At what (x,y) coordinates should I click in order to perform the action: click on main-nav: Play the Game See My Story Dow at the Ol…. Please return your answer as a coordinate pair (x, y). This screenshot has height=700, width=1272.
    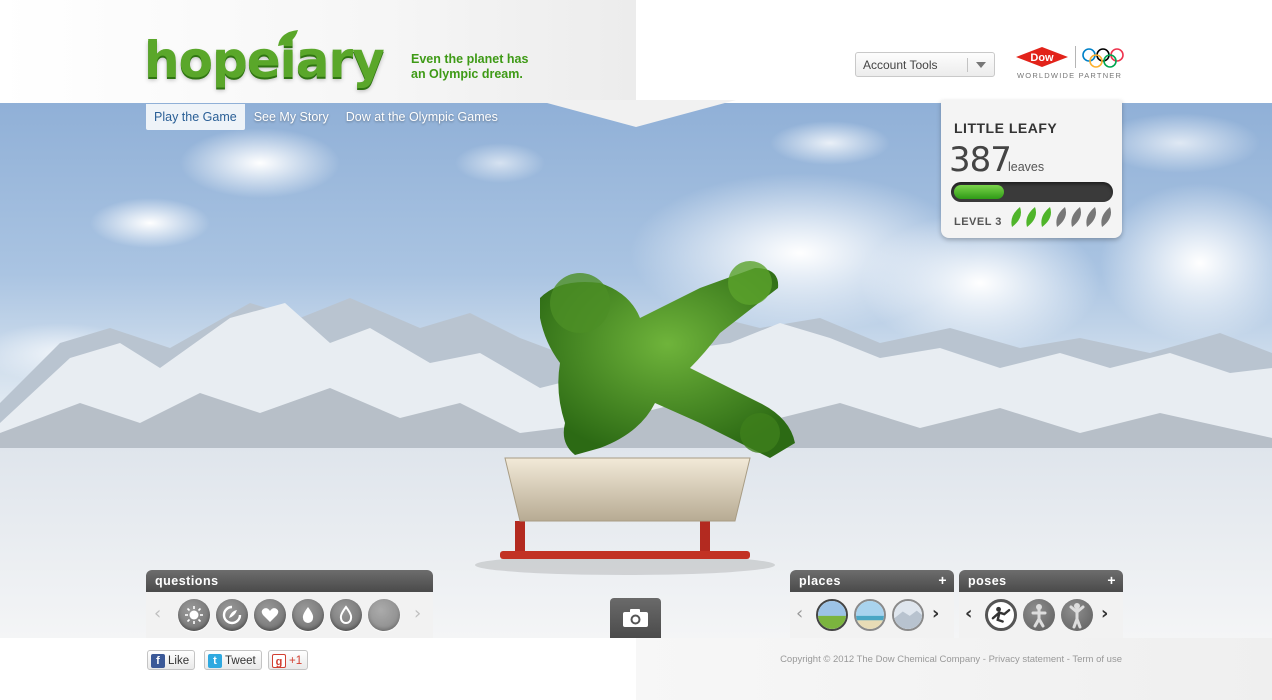
    Looking at the image, I should click on (326, 117).